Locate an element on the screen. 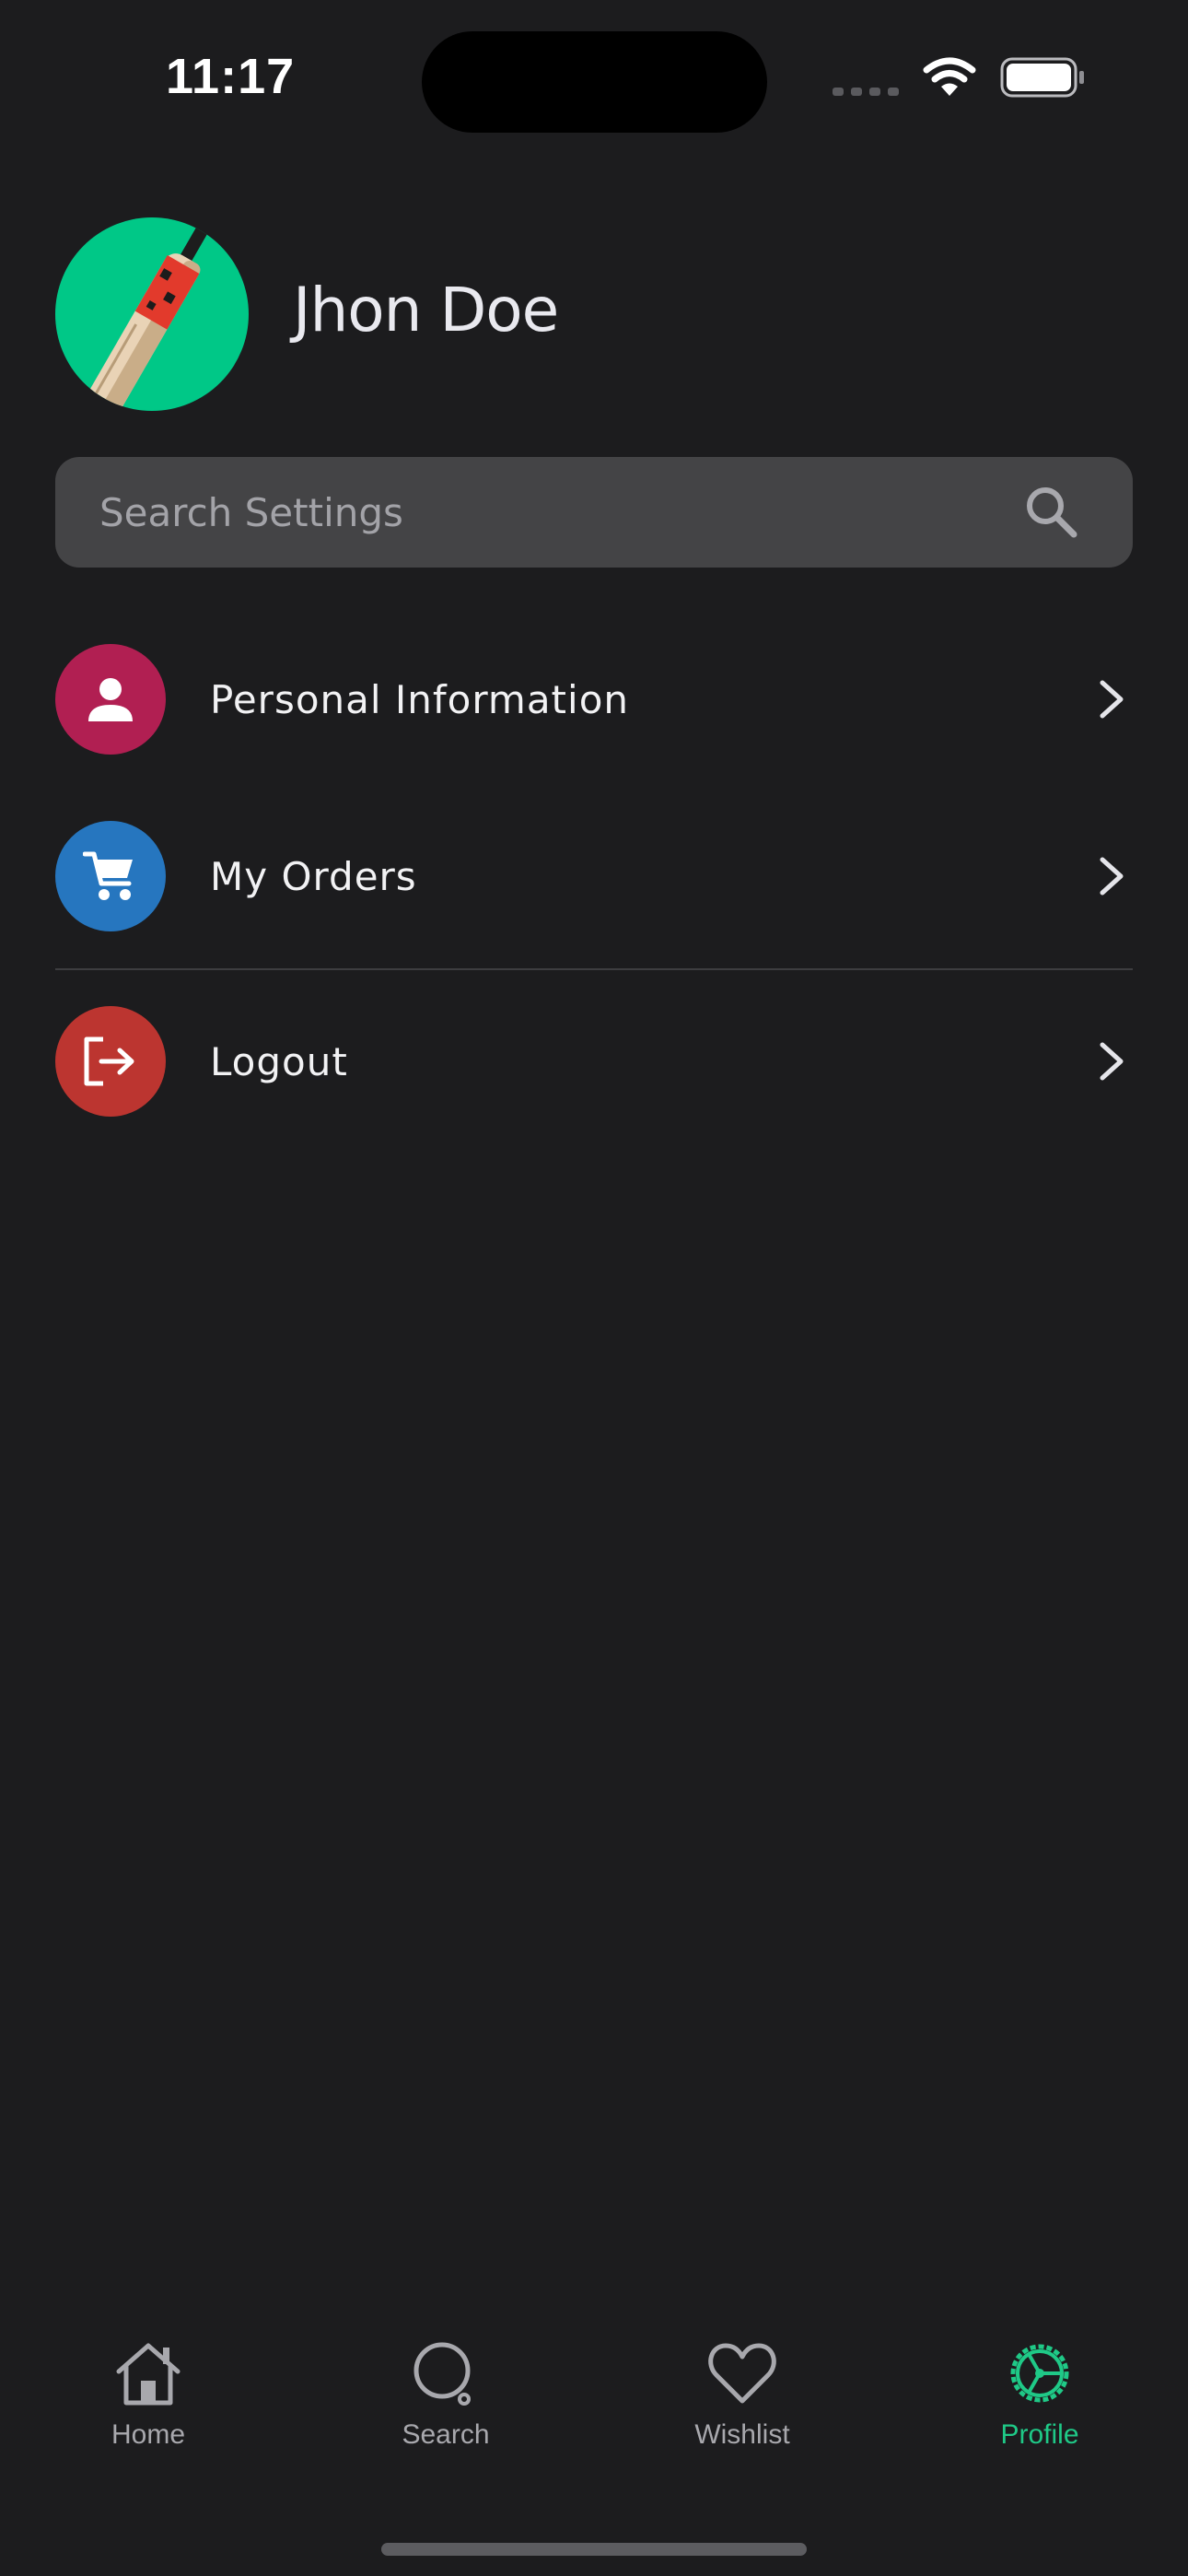  tab-label-home: Home is located at coordinates (148, 2434).